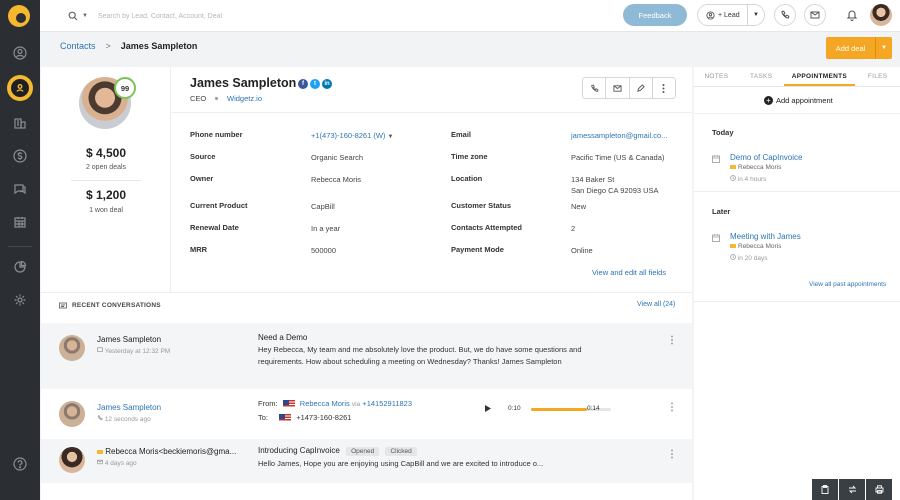 The image size is (900, 500). I want to click on edit-button, so click(641, 88).